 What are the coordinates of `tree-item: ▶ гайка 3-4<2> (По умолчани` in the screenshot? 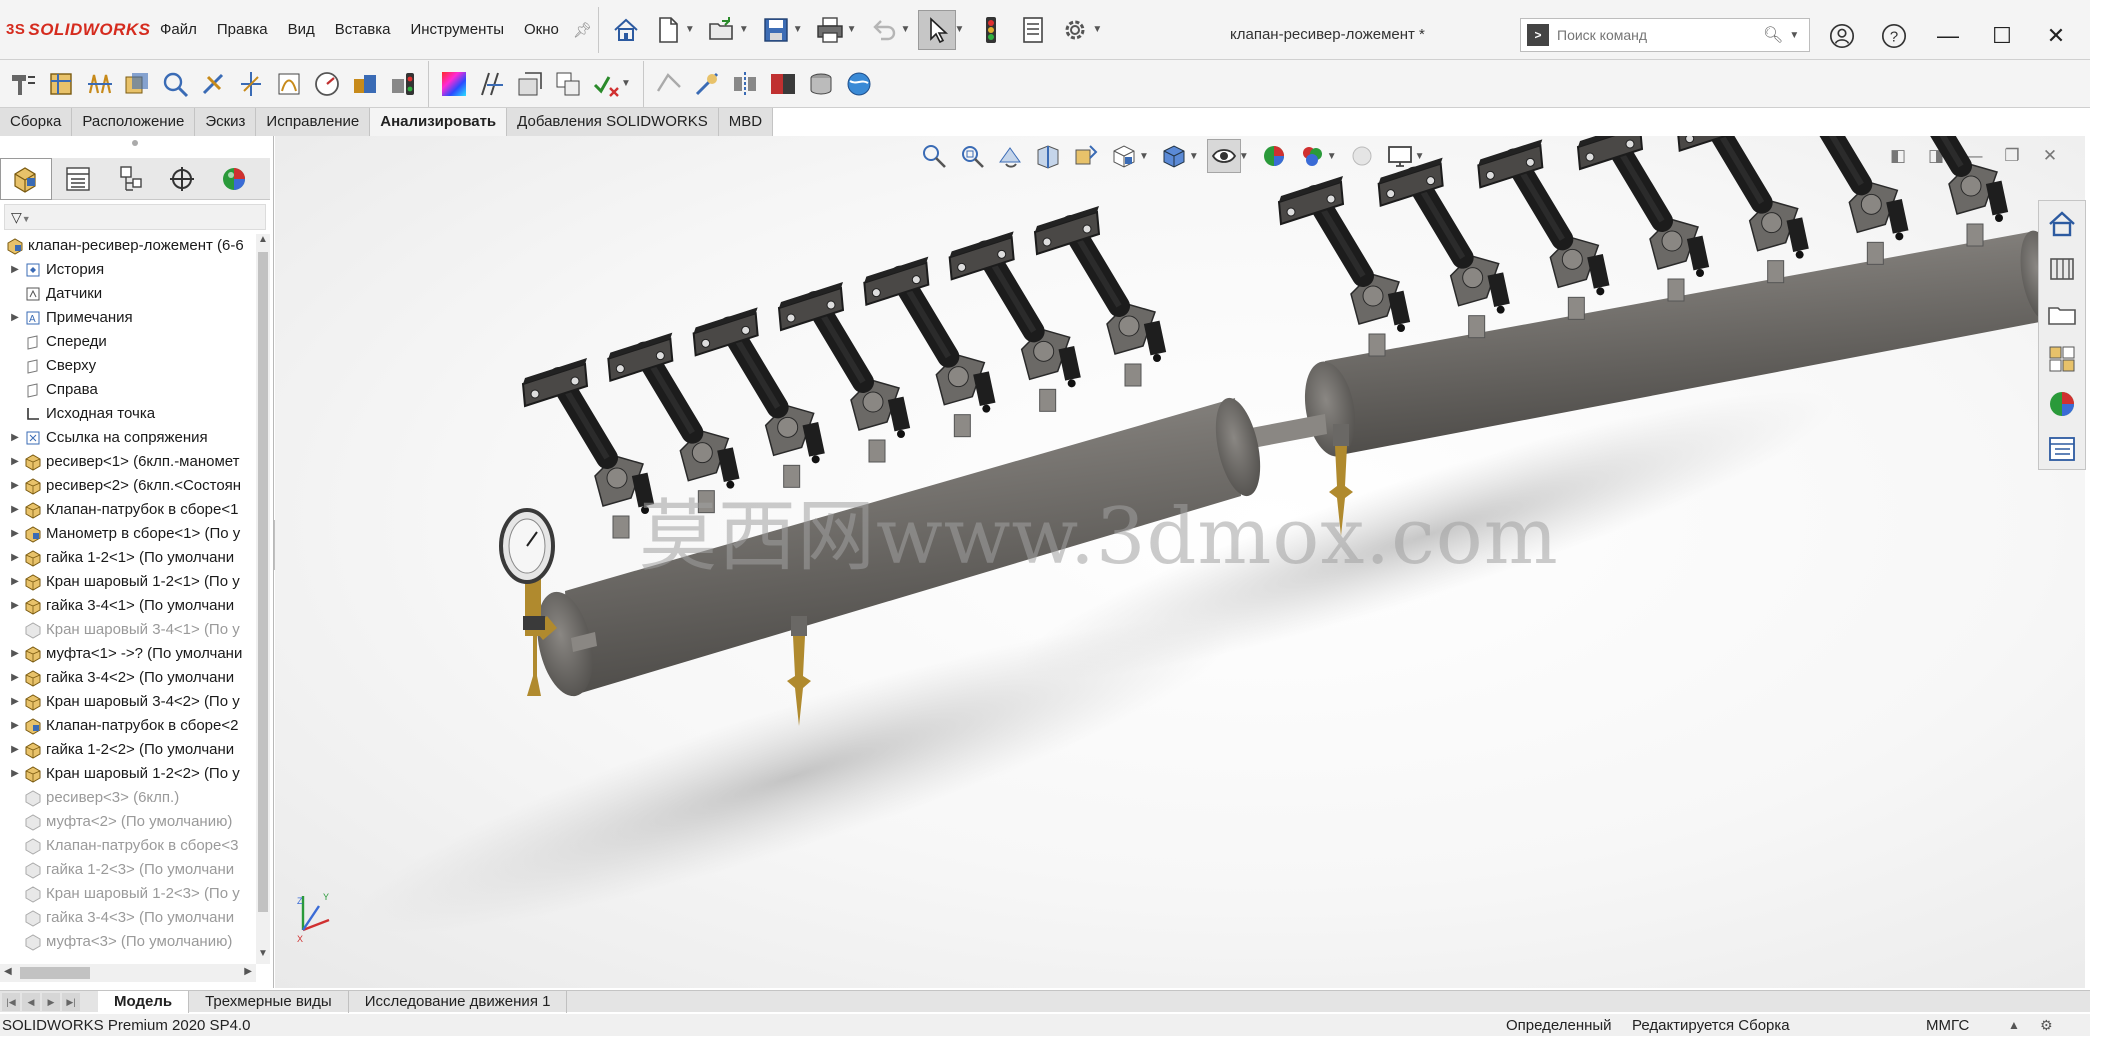 It's located at (128, 678).